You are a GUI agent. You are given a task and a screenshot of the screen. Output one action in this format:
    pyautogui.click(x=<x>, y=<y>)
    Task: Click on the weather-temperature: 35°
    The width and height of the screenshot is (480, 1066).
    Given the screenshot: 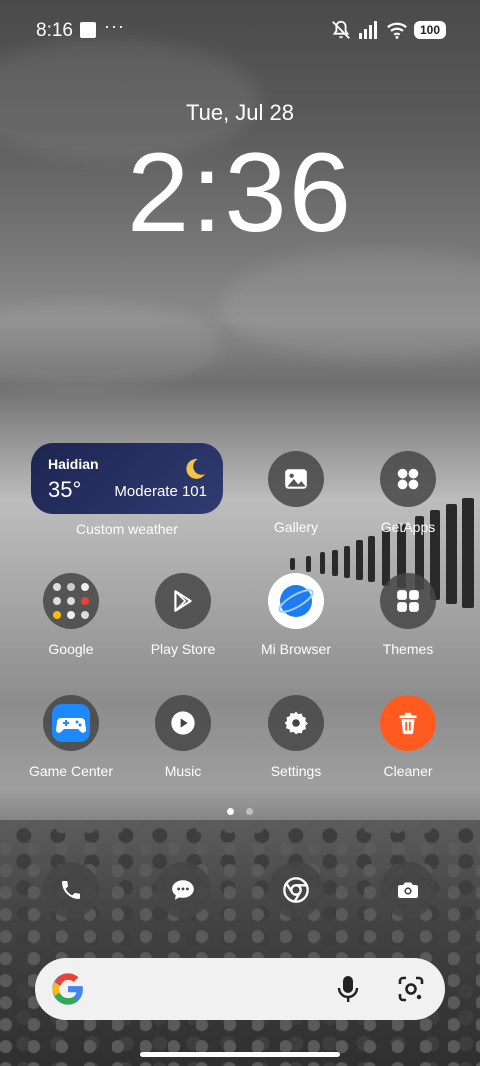 What is the action you would take?
    pyautogui.click(x=65, y=489)
    